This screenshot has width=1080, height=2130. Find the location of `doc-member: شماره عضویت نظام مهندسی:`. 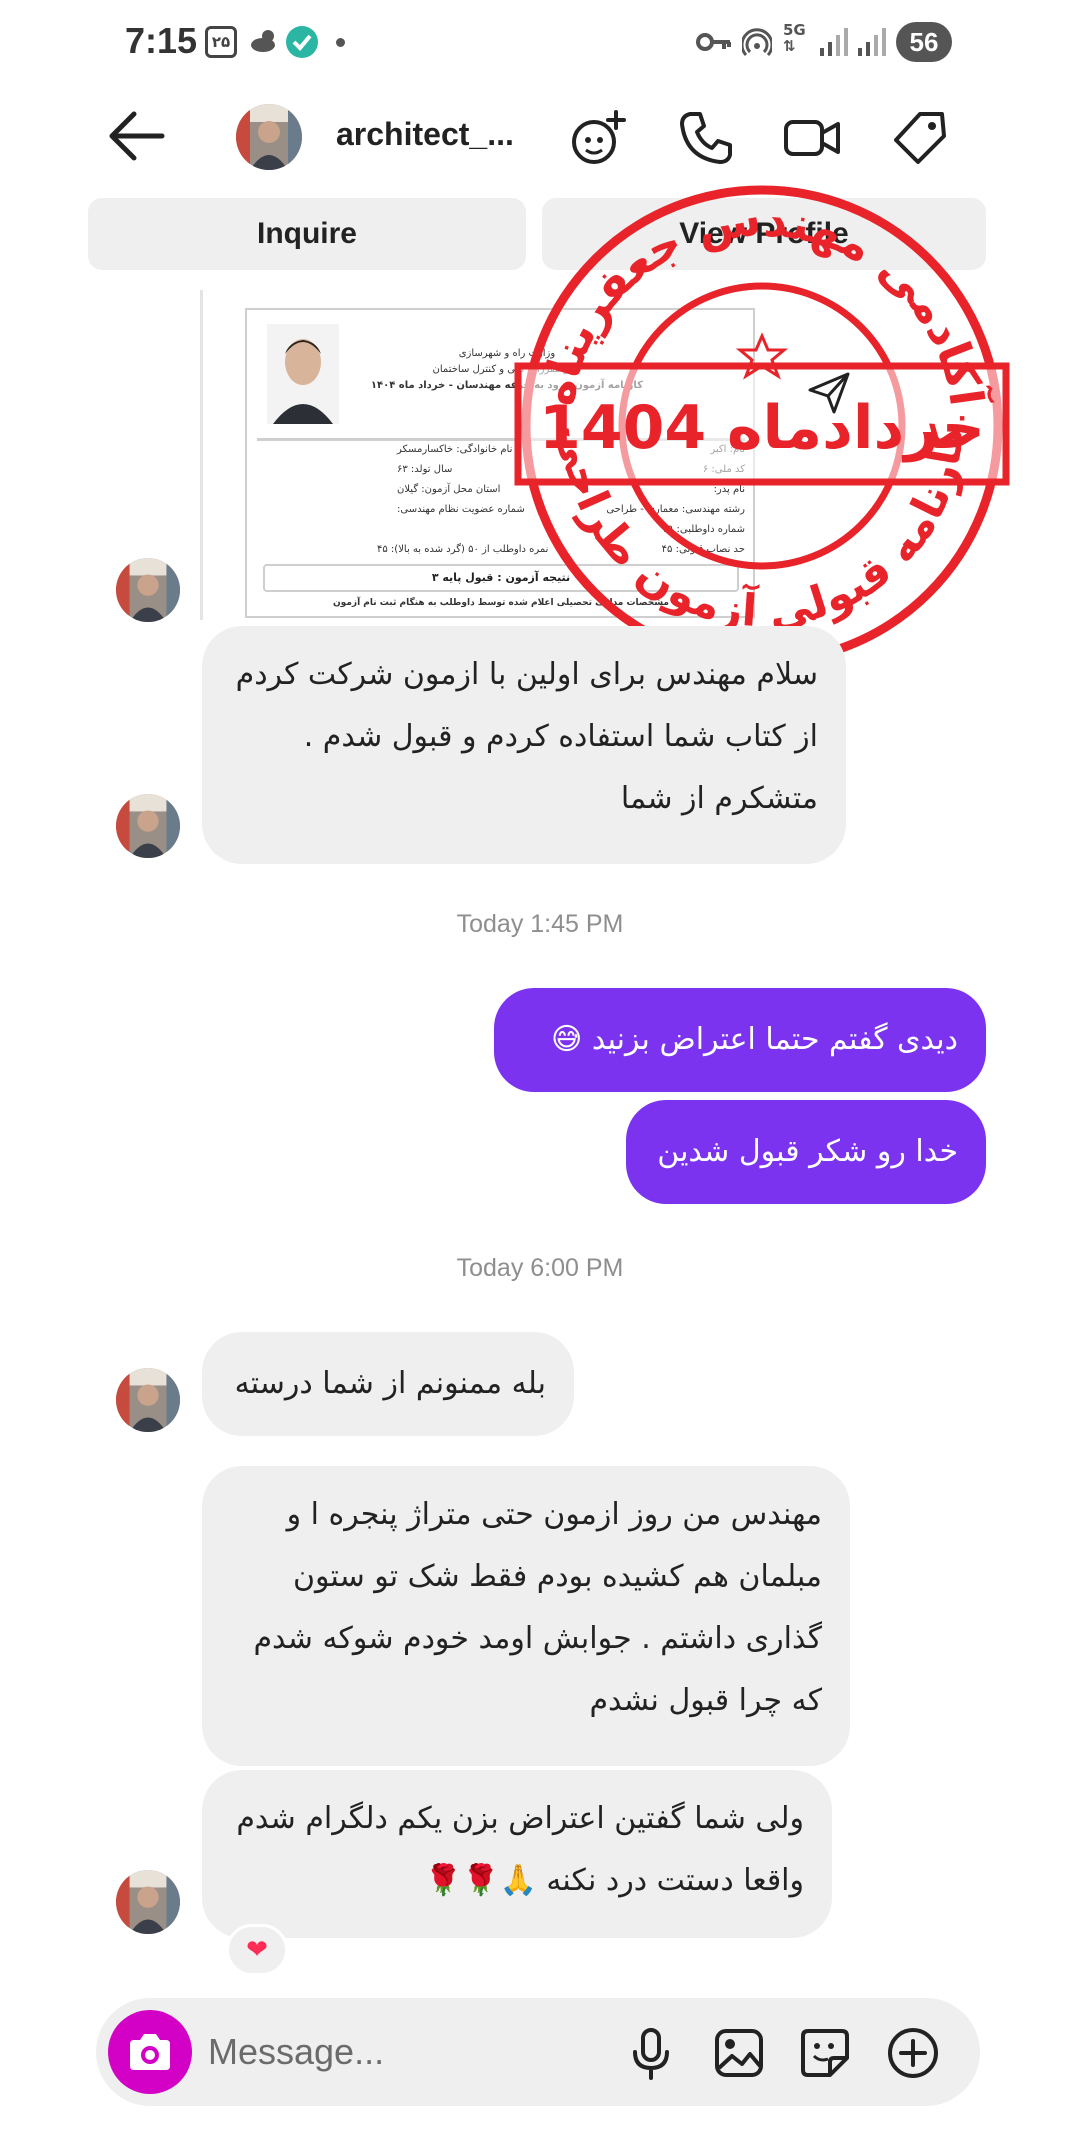

doc-member: شماره عضویت نظام مهندسی: is located at coordinates (461, 509).